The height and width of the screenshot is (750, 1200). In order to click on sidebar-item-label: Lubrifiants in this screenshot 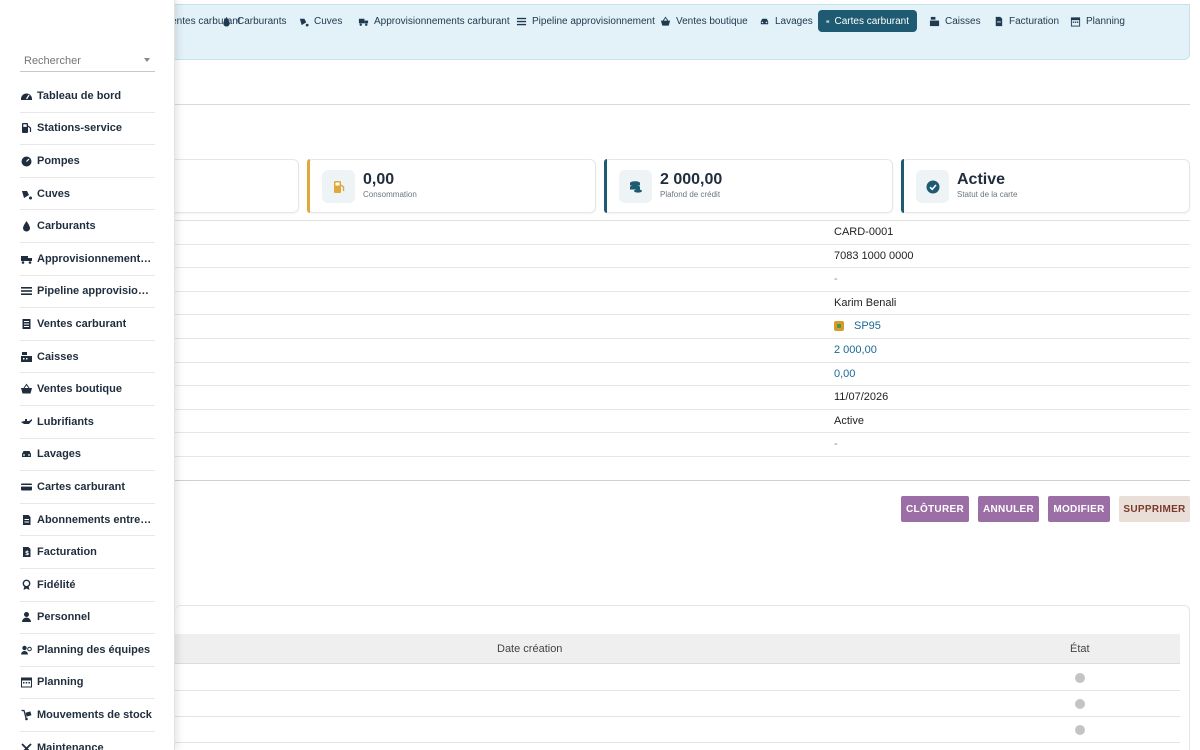, I will do `click(65, 421)`.